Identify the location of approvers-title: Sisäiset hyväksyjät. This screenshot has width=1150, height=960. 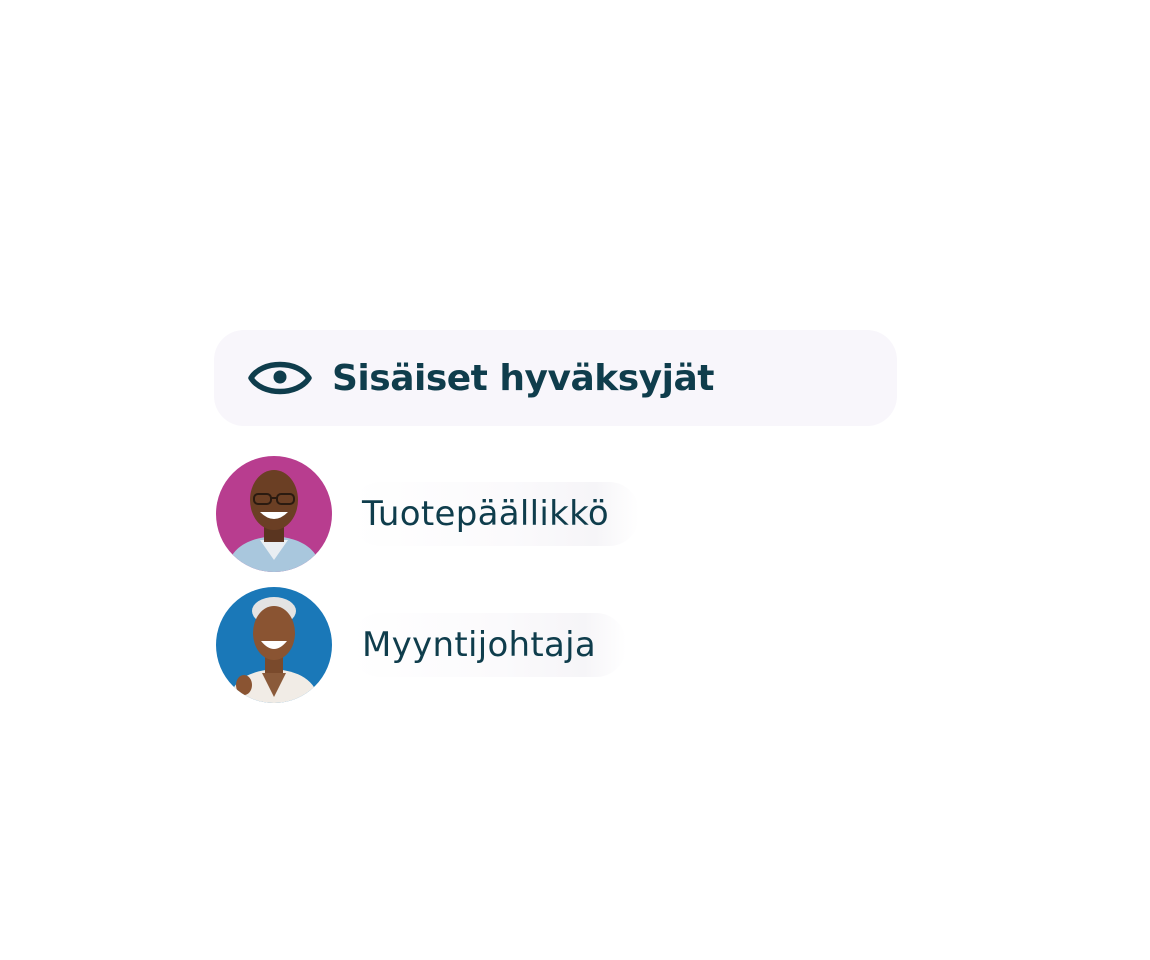
(523, 378).